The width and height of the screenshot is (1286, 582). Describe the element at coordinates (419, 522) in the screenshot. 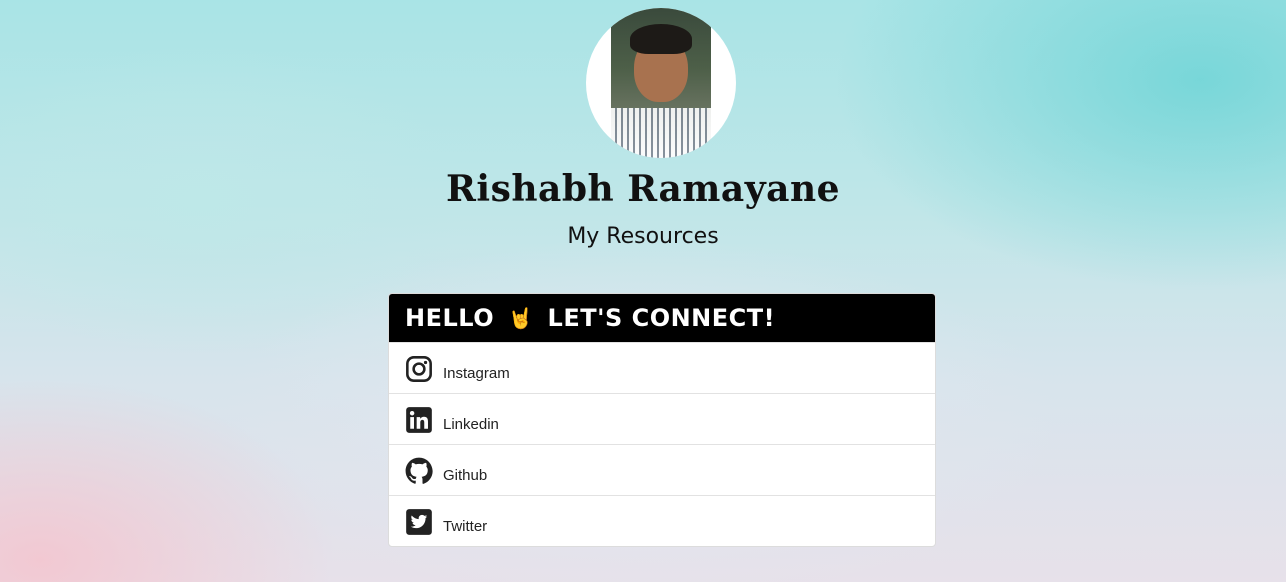

I see `twitter-icon` at that location.